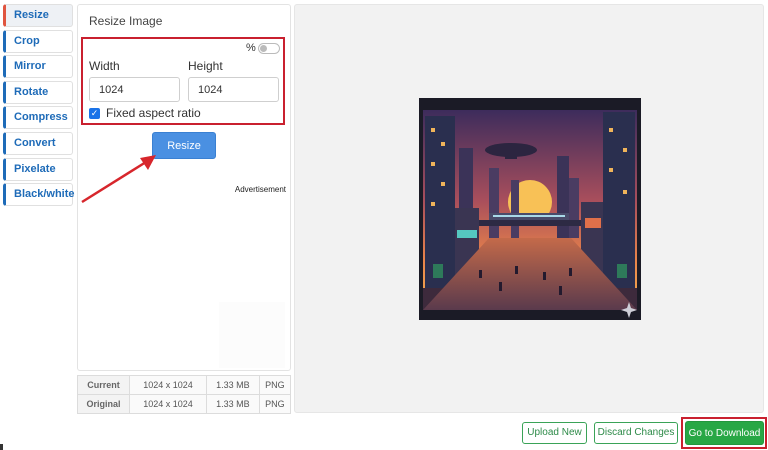 Image resolution: width=768 pixels, height=450 pixels. Describe the element at coordinates (233, 89) in the screenshot. I see `height-input` at that location.